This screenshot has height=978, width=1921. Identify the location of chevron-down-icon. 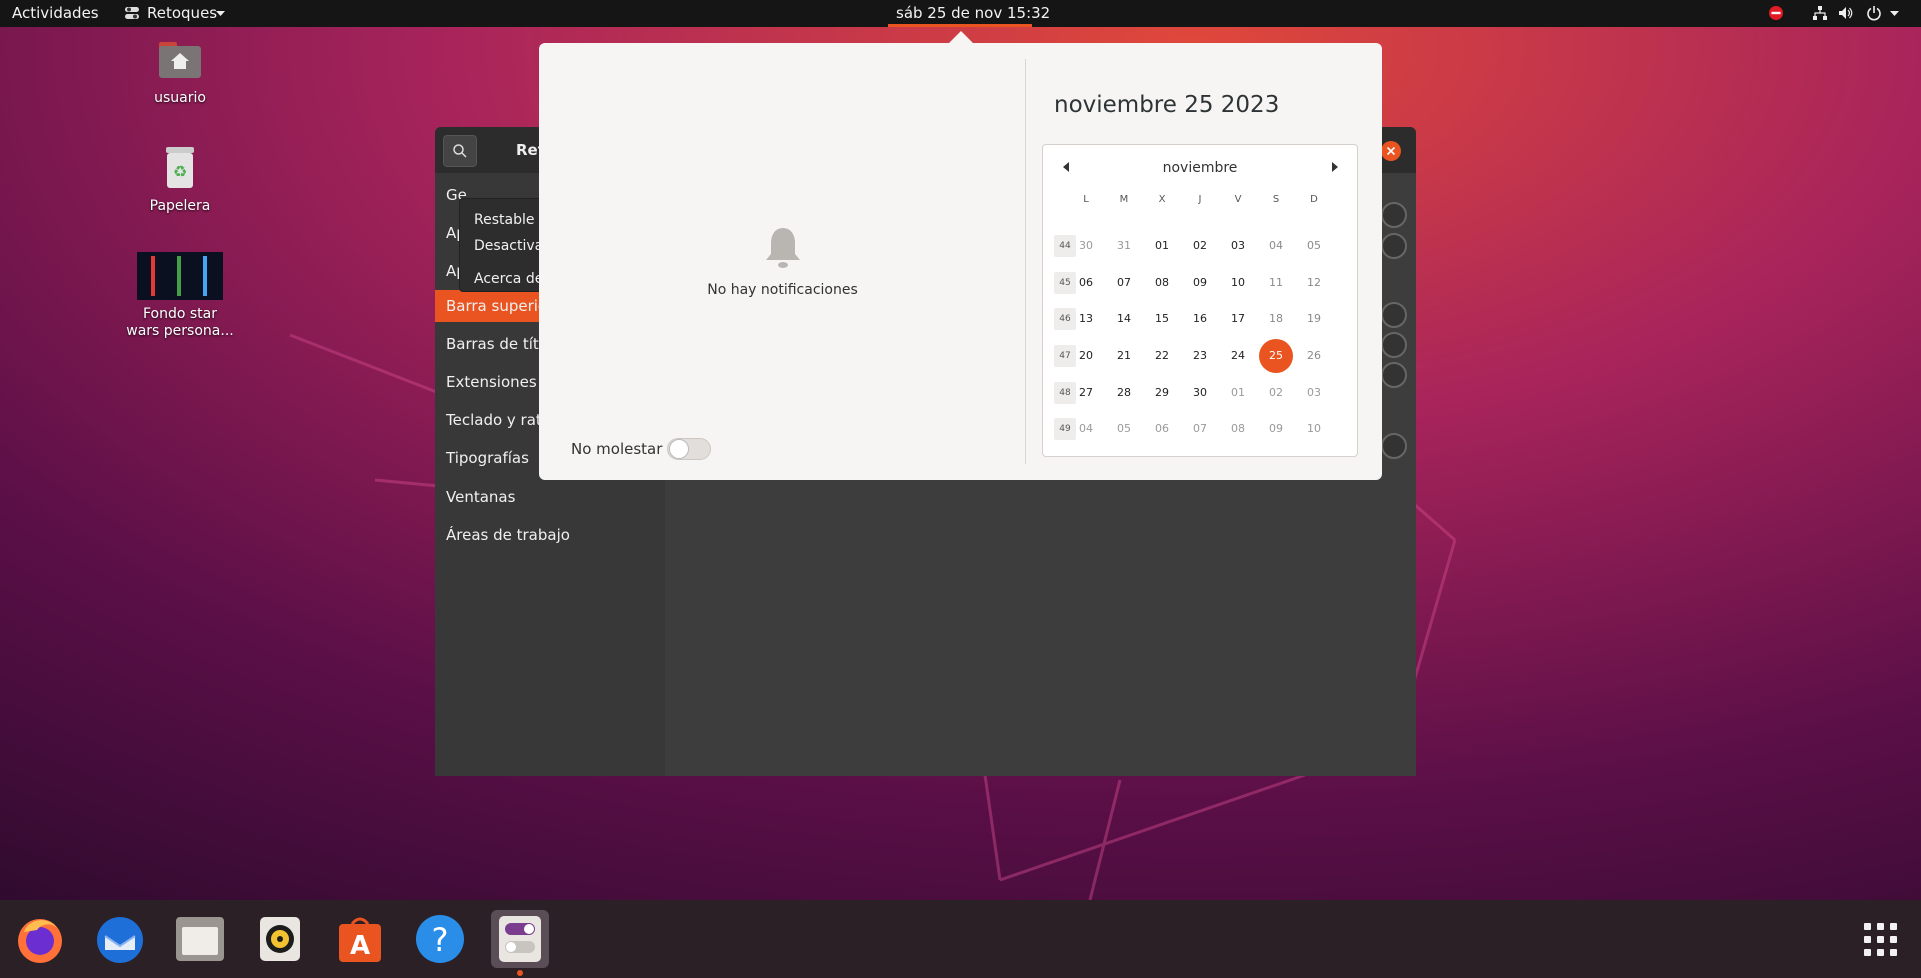
(1894, 14).